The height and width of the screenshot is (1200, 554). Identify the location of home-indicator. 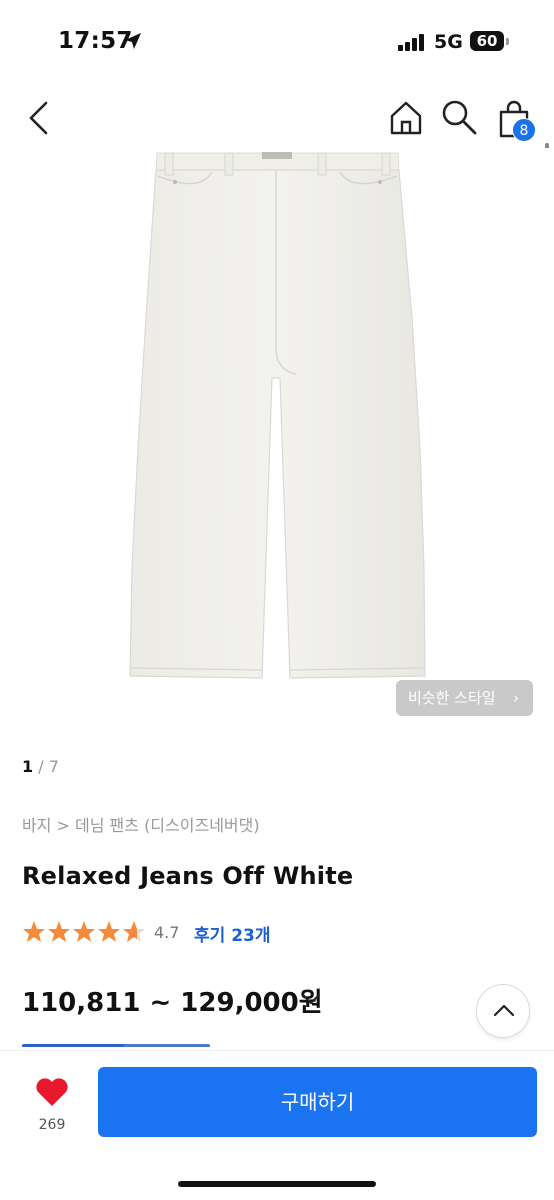
(277, 1184).